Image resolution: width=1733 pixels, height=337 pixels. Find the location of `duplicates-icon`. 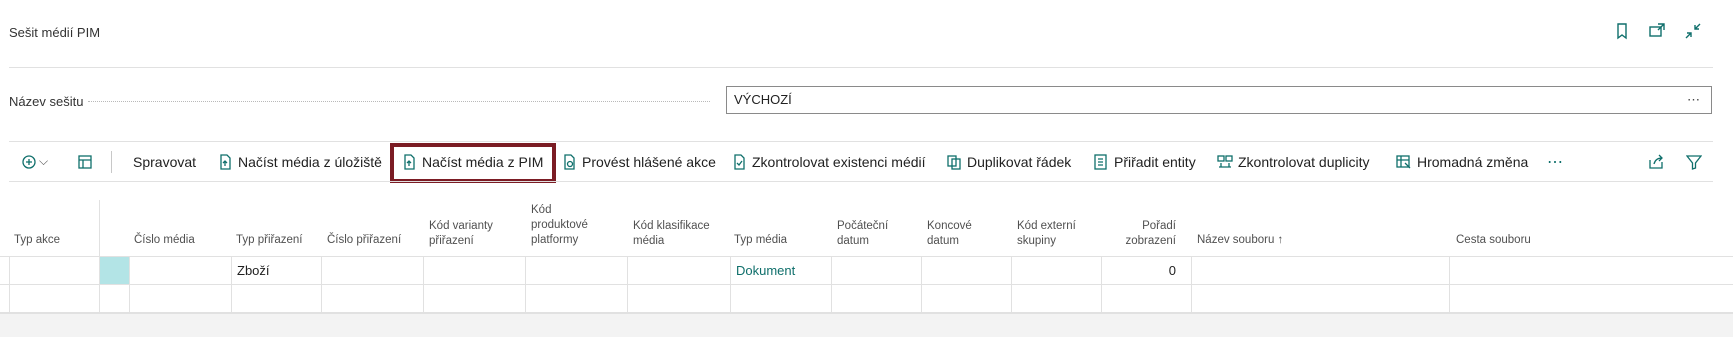

duplicates-icon is located at coordinates (1225, 161).